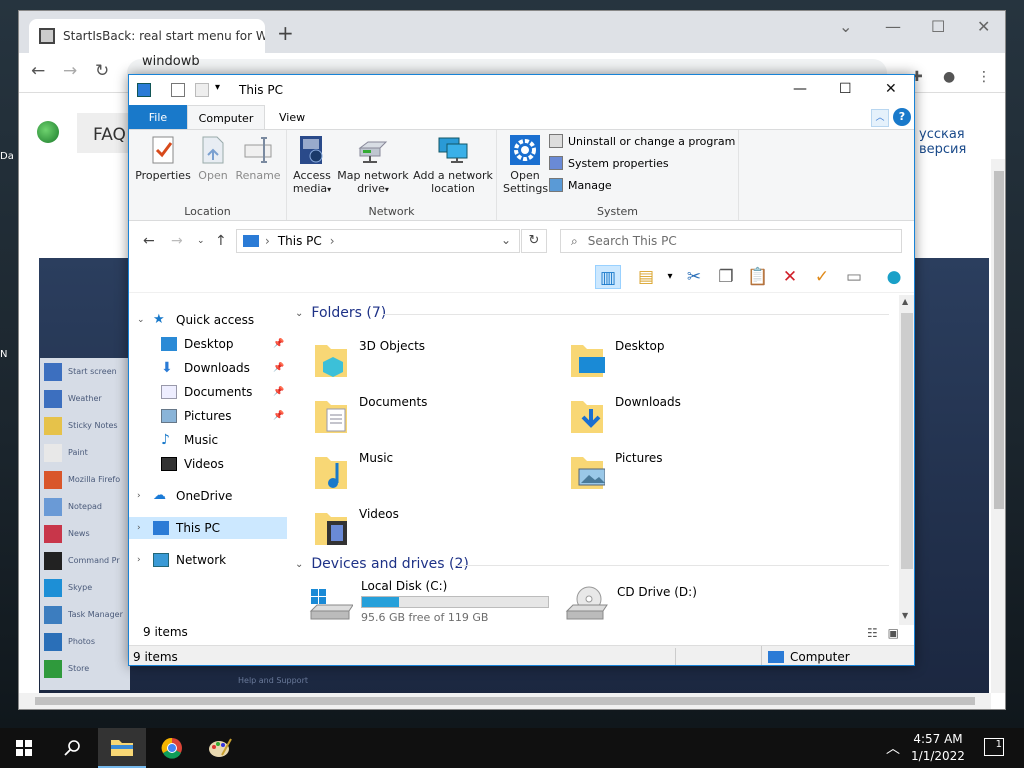 The image size is (1024, 768). Describe the element at coordinates (208, 392) in the screenshot. I see `nav-documents: Documents 📌` at that location.